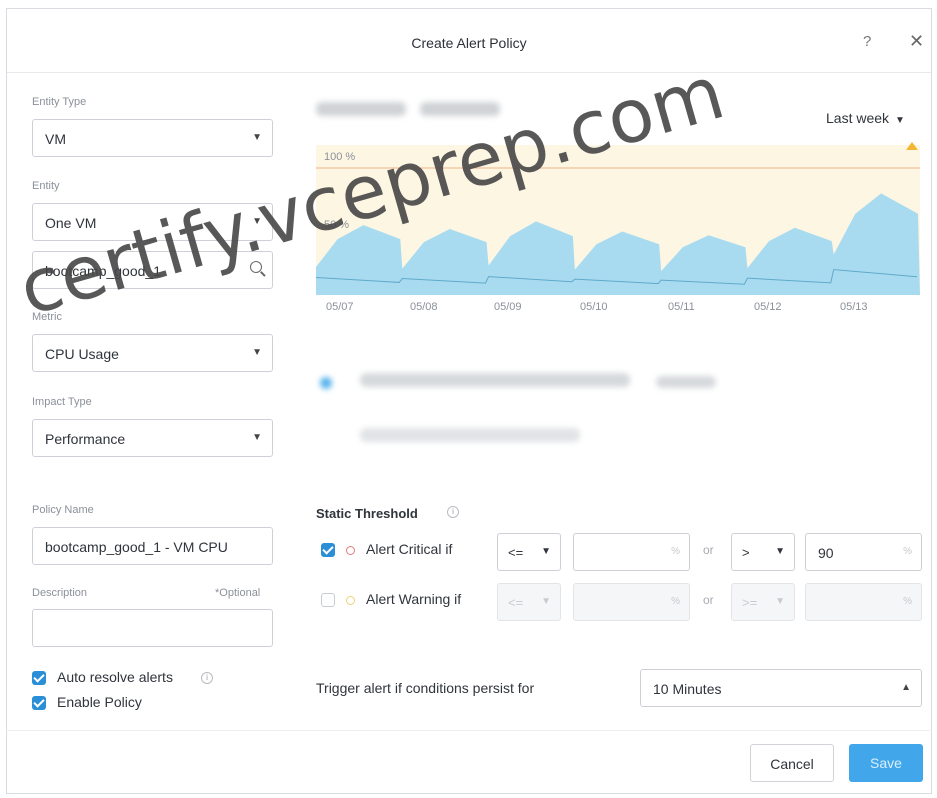 The height and width of the screenshot is (798, 937). What do you see at coordinates (508, 307) in the screenshot?
I see `x-label: 05/09` at bounding box center [508, 307].